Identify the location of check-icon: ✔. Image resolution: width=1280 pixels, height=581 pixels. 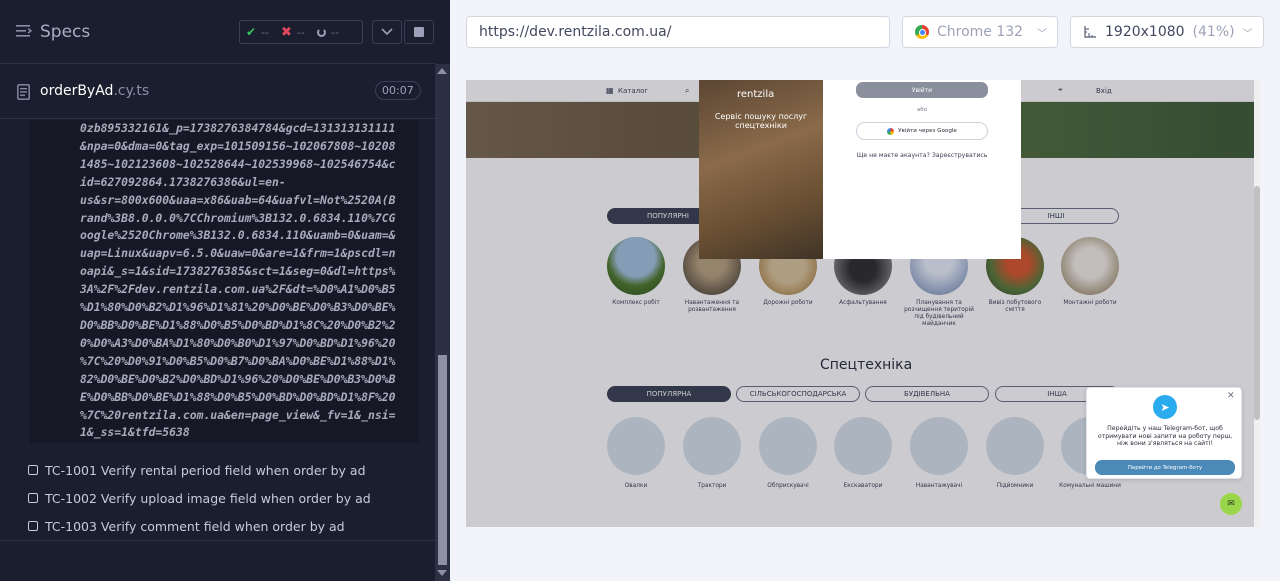
(251, 32).